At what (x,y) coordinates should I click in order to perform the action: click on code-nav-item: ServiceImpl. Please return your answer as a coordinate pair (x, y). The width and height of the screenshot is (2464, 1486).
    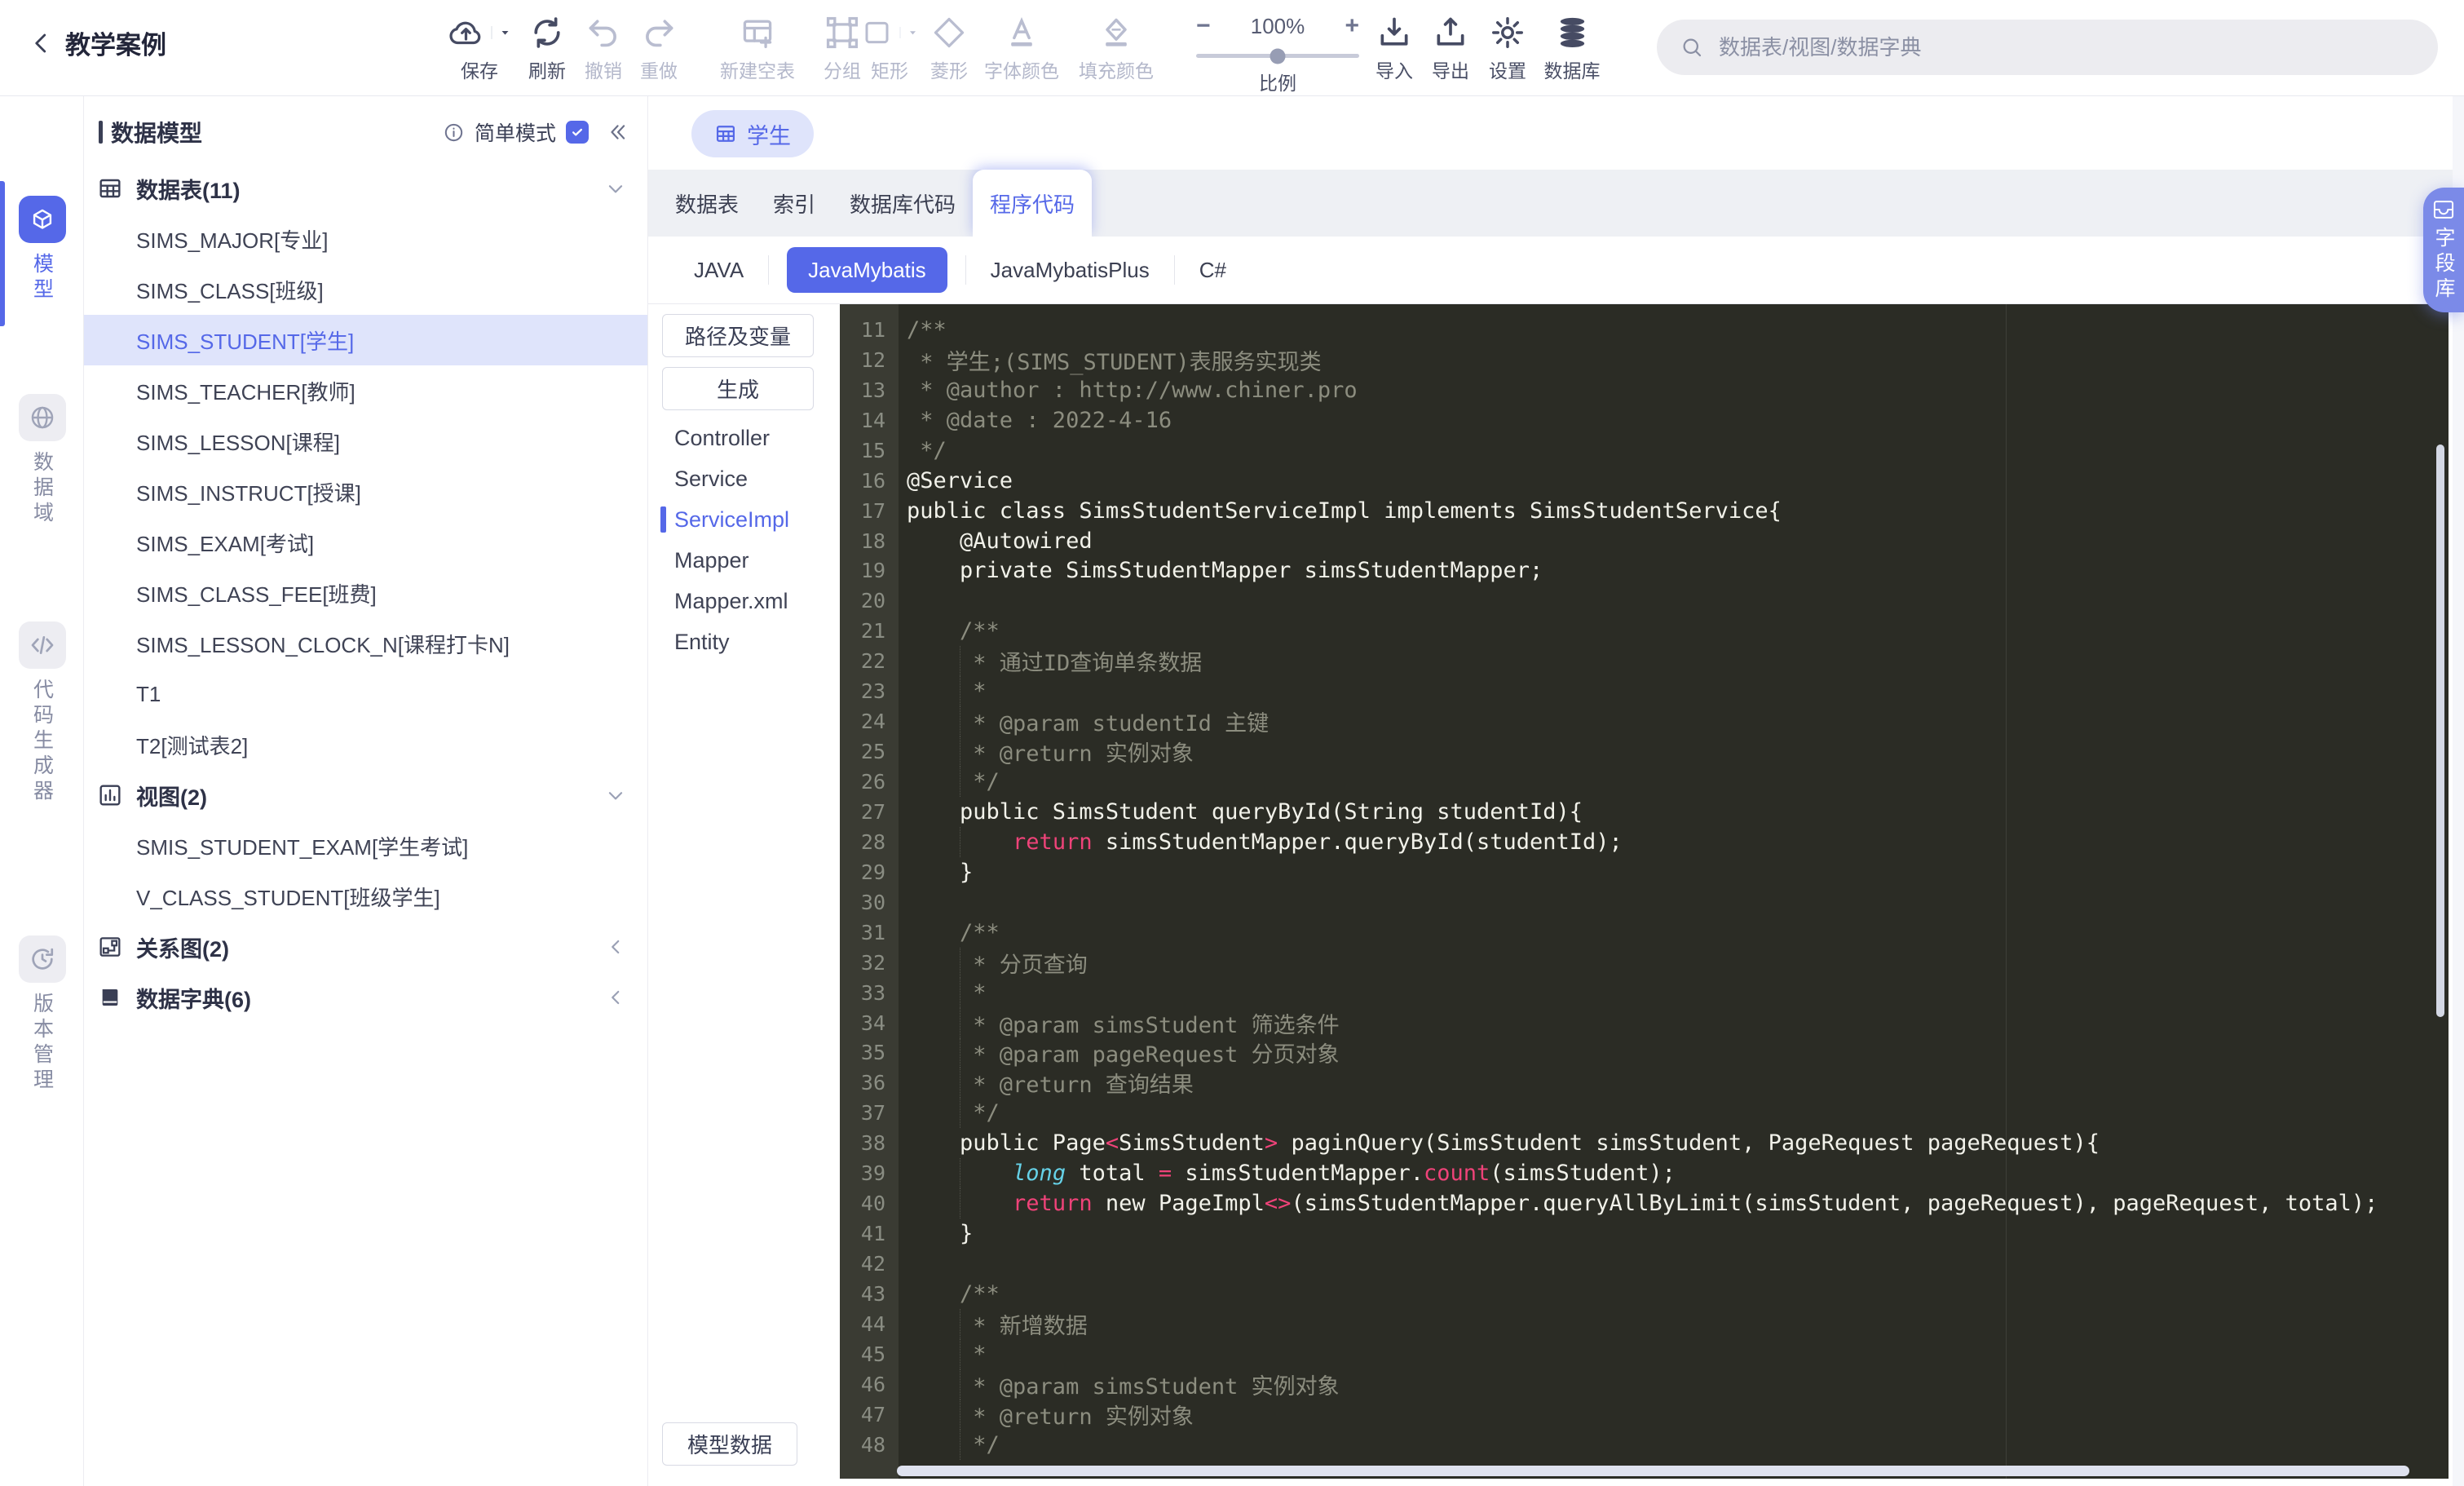
    Looking at the image, I should click on (744, 519).